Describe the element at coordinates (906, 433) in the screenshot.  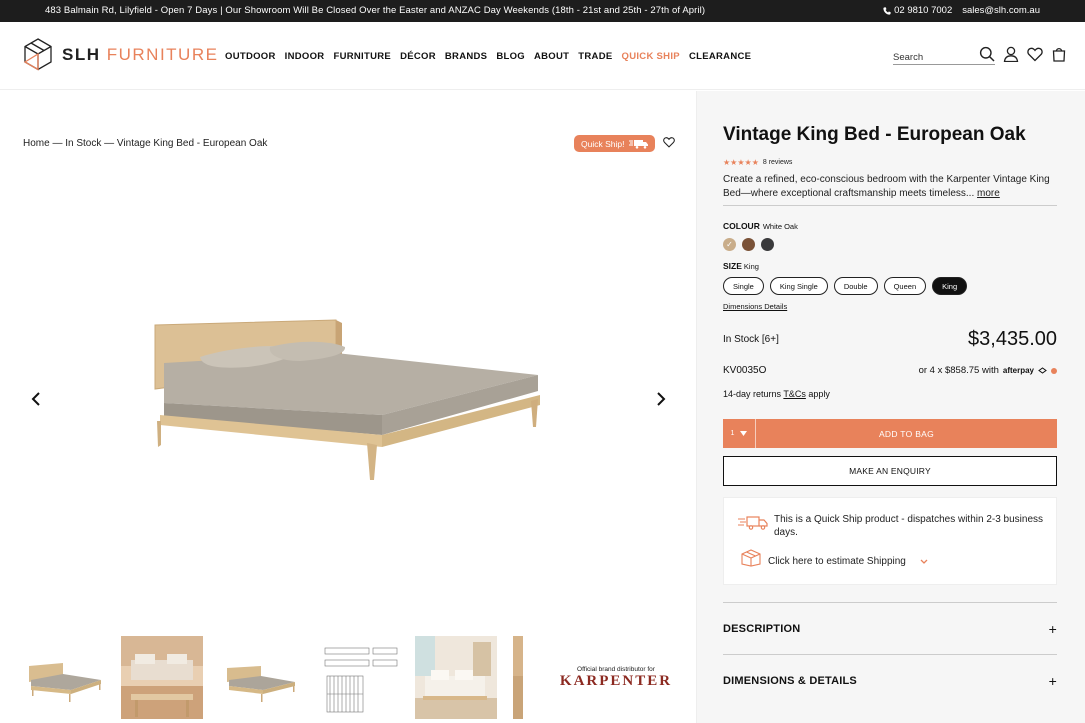
I see `add-to-bag-button: ADD TO BAG` at that location.